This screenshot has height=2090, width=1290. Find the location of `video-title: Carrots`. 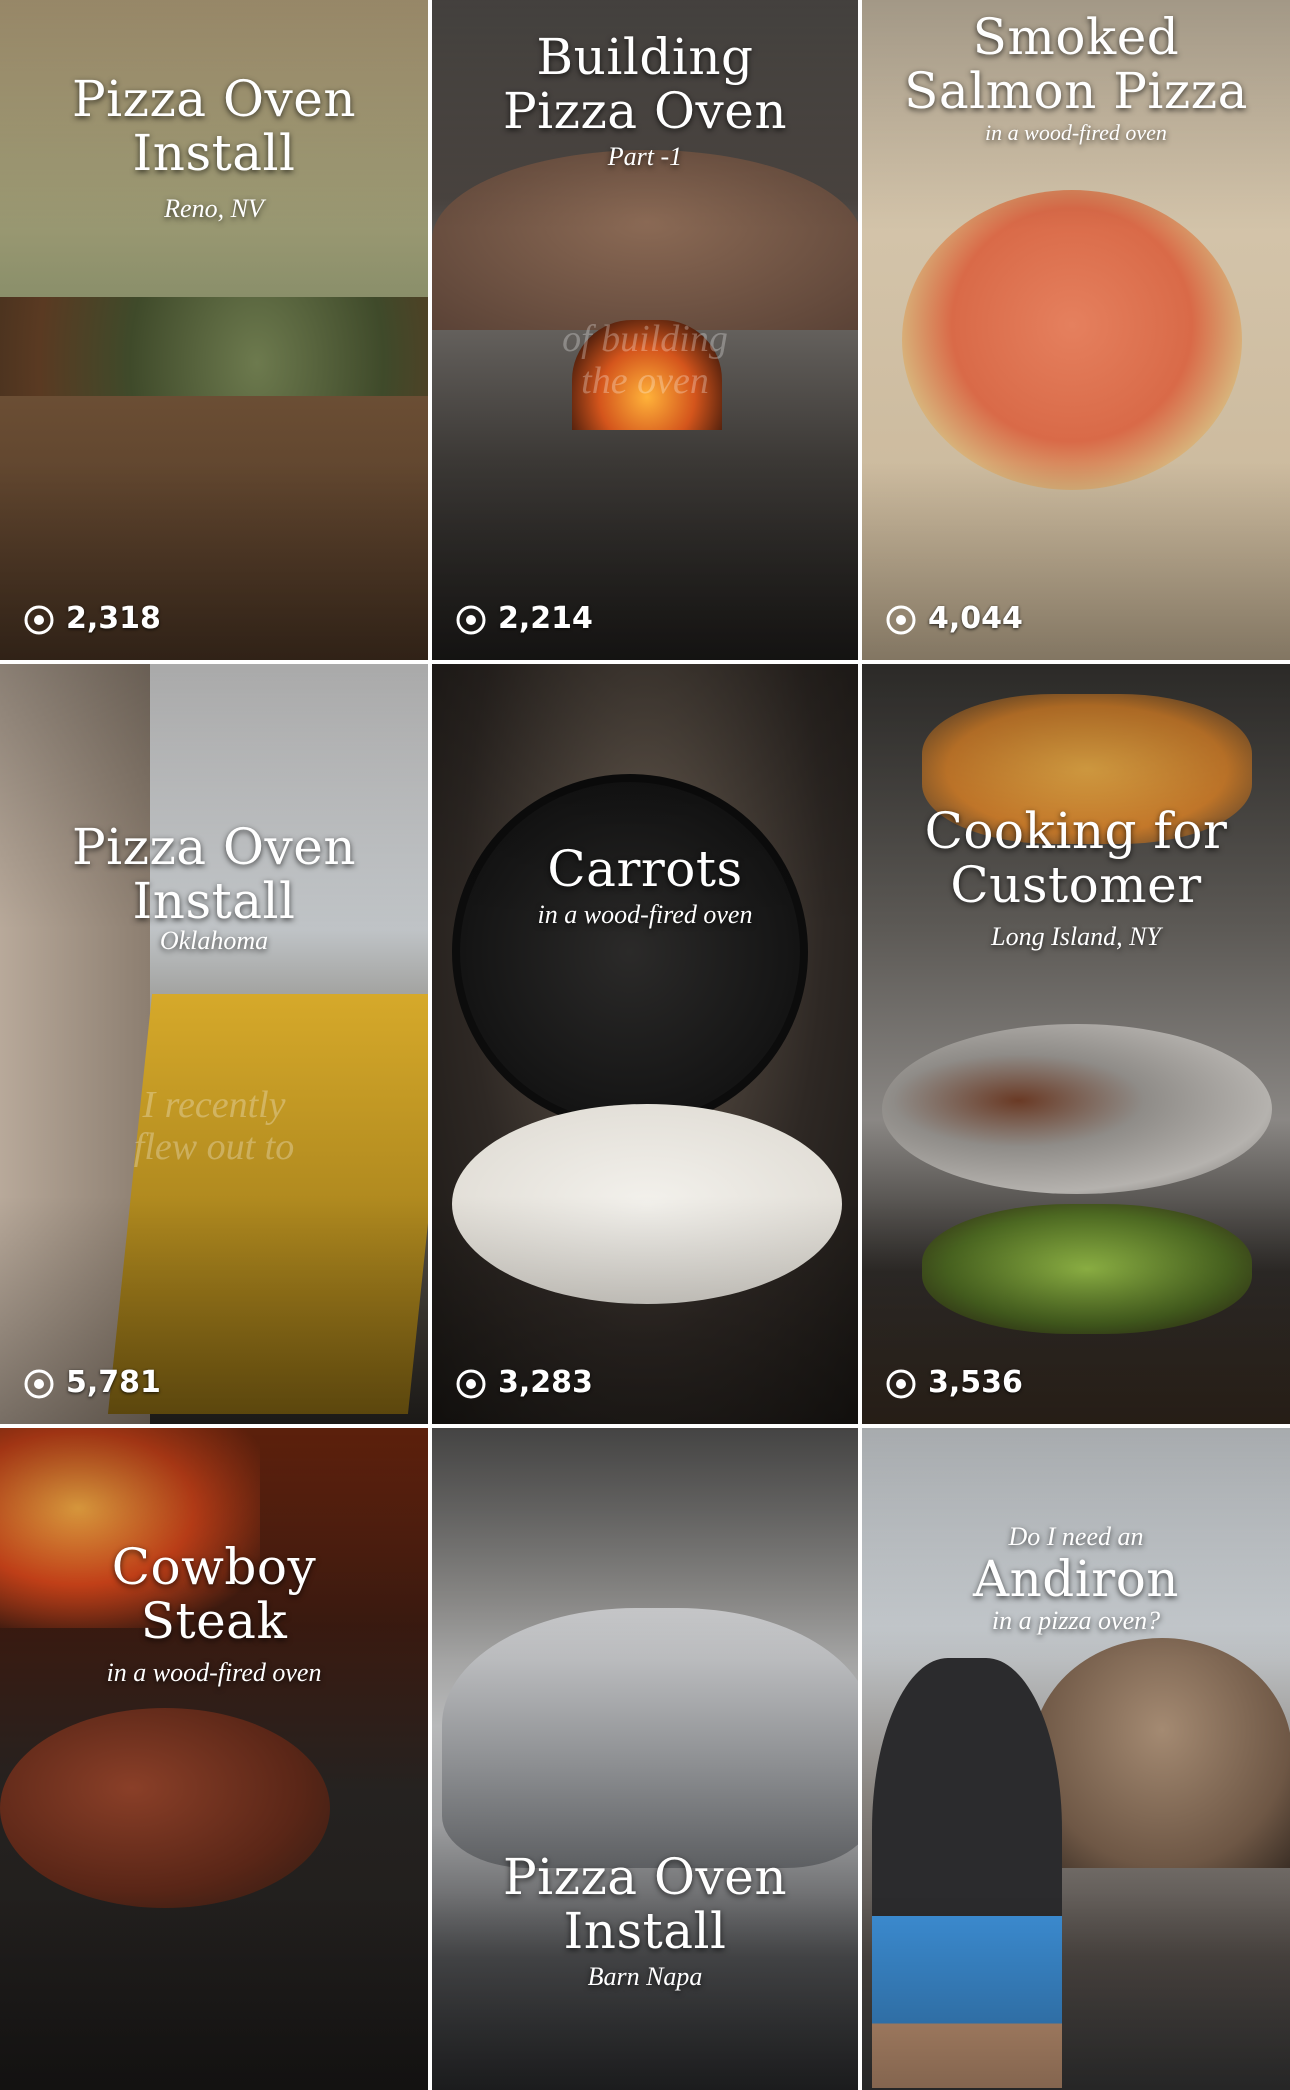

video-title: Carrots is located at coordinates (645, 869).